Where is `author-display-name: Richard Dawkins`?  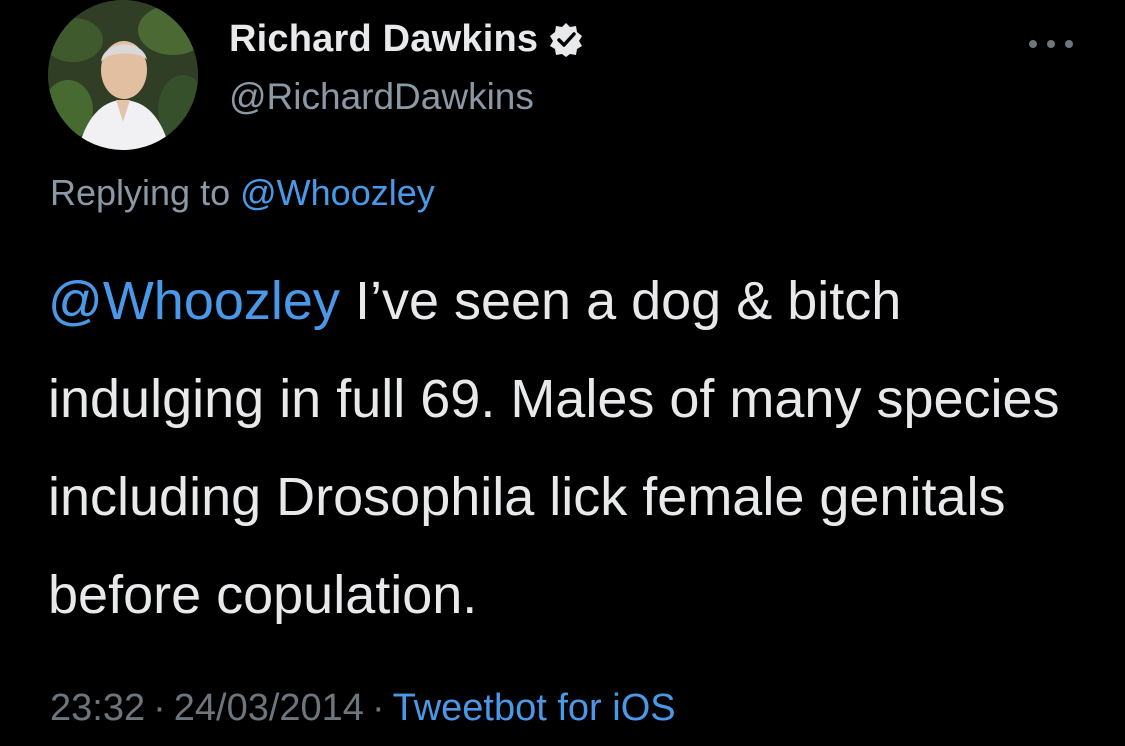 author-display-name: Richard Dawkins is located at coordinates (383, 39).